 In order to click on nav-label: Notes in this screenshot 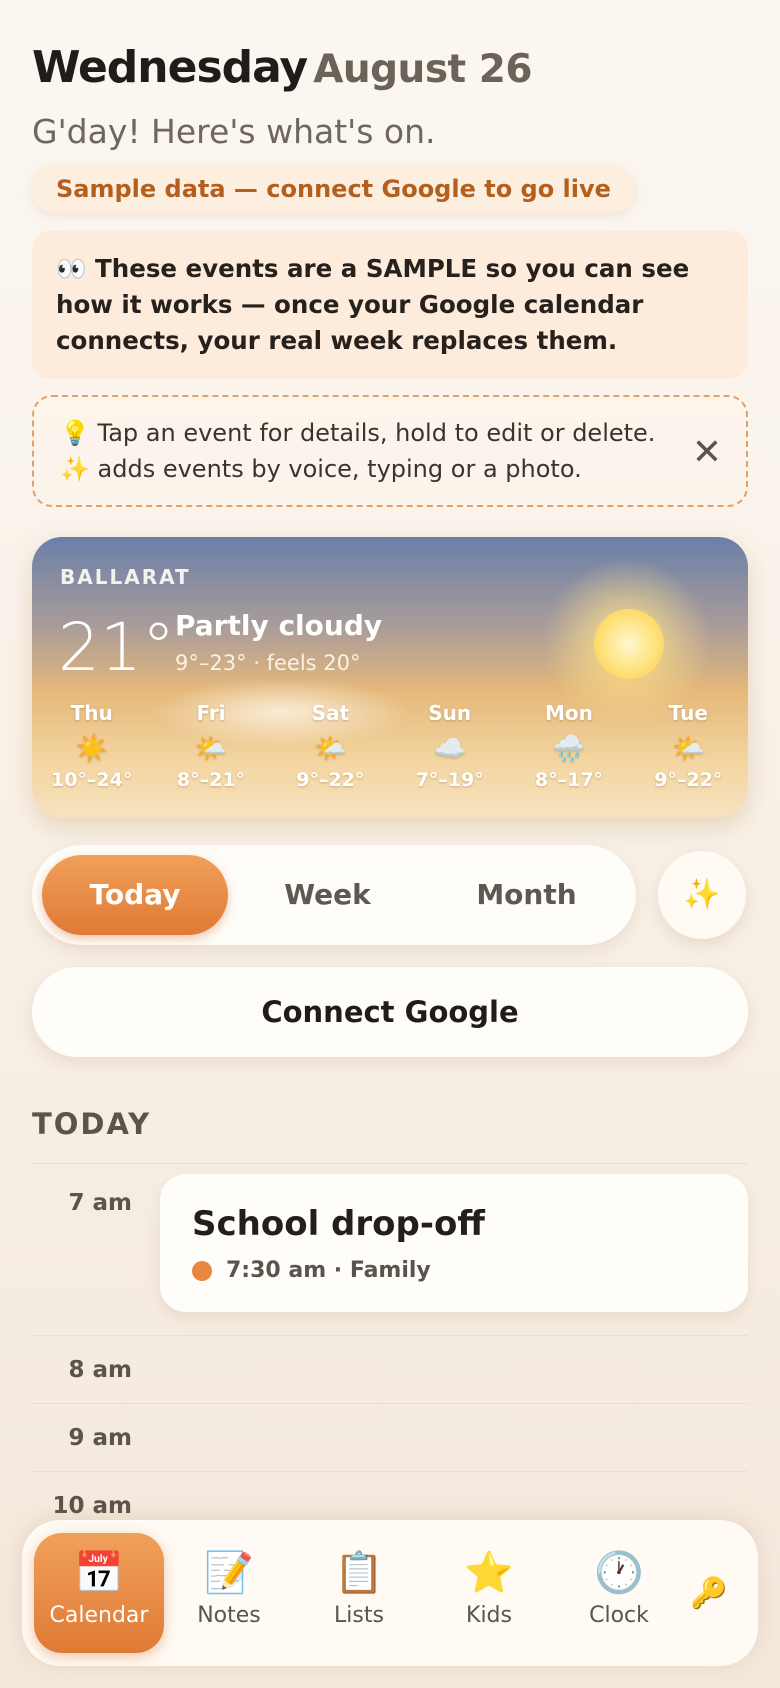, I will do `click(229, 1615)`.